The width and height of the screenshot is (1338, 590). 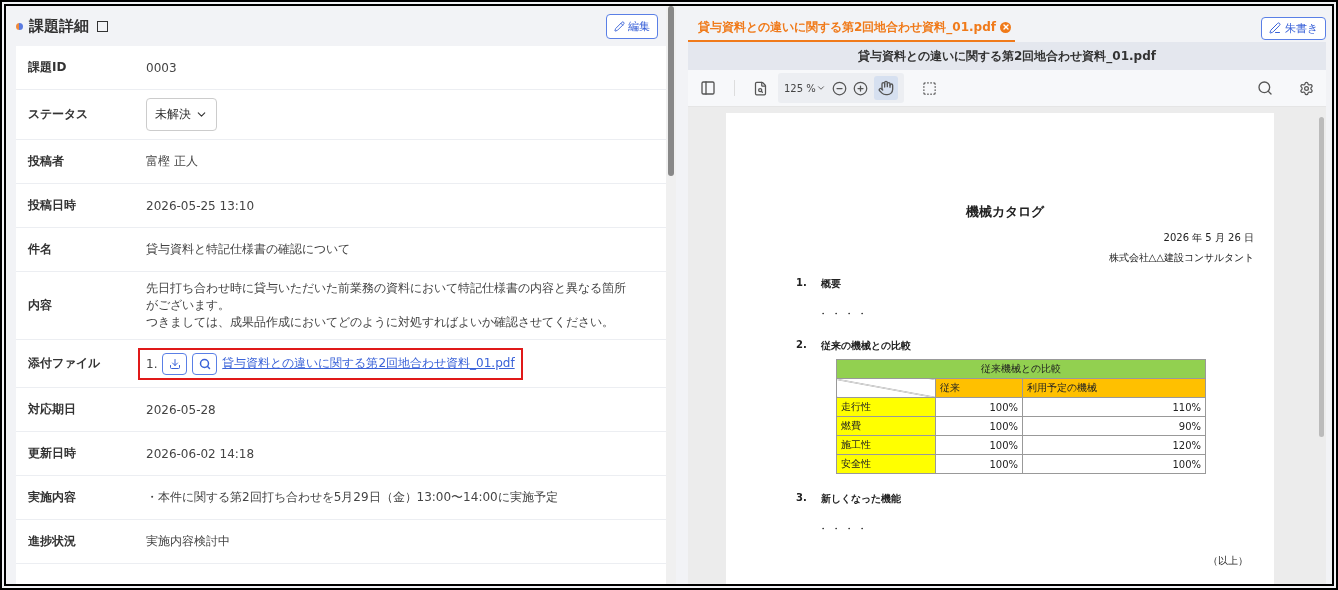 I want to click on document-date: 2026 年 5 月 26 日, so click(x=1208, y=238).